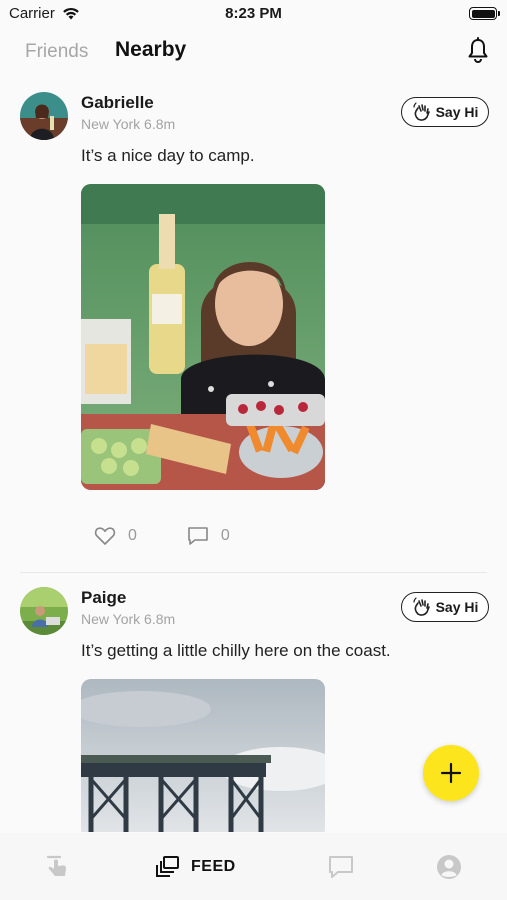  Describe the element at coordinates (167, 866) in the screenshot. I see `feed-icon` at that location.